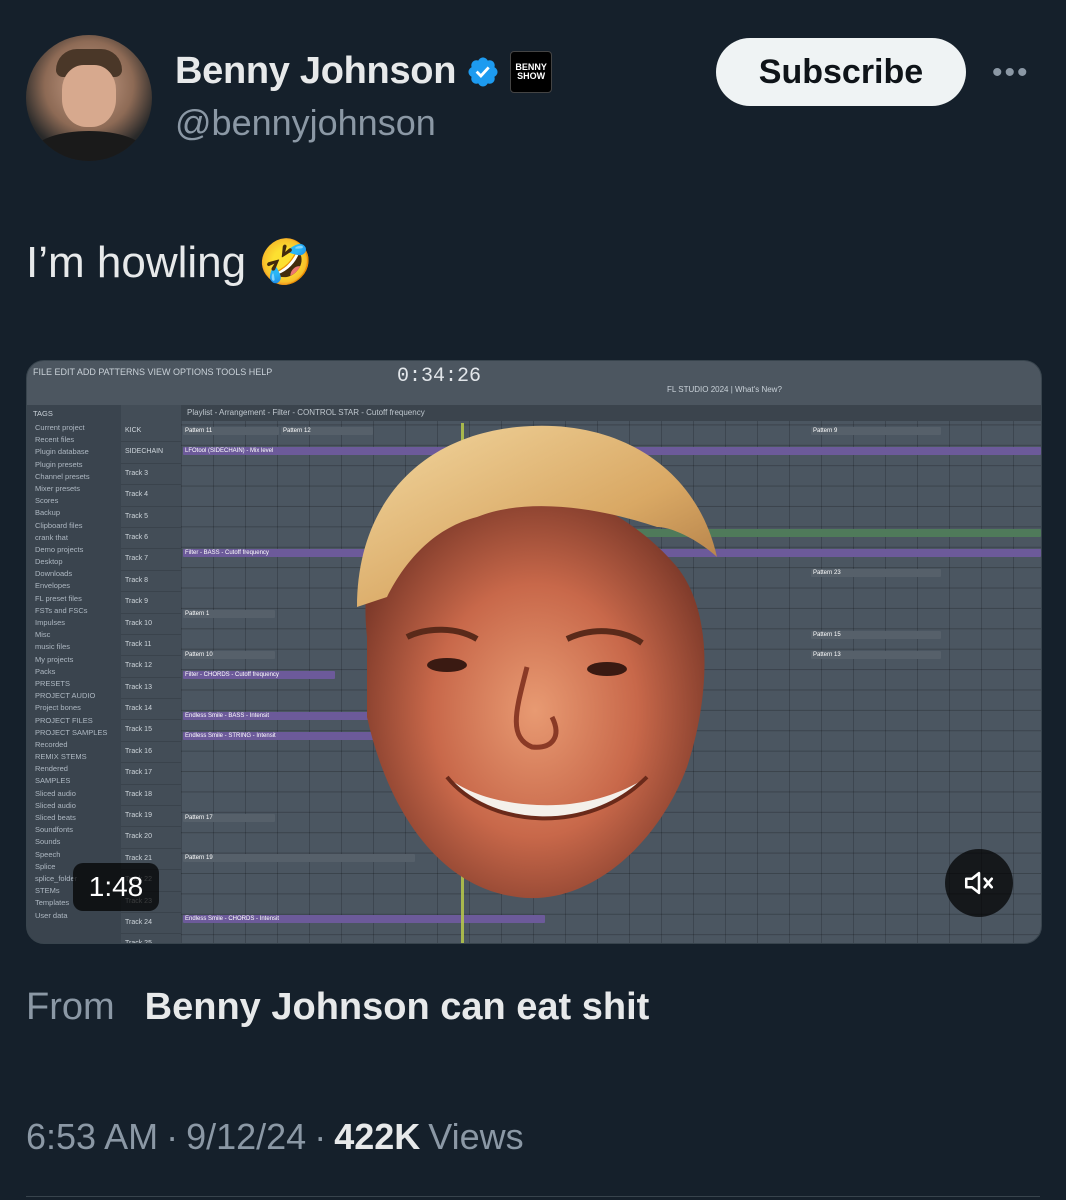  Describe the element at coordinates (246, 1137) in the screenshot. I see `tweet-date: 9/12/24` at that location.